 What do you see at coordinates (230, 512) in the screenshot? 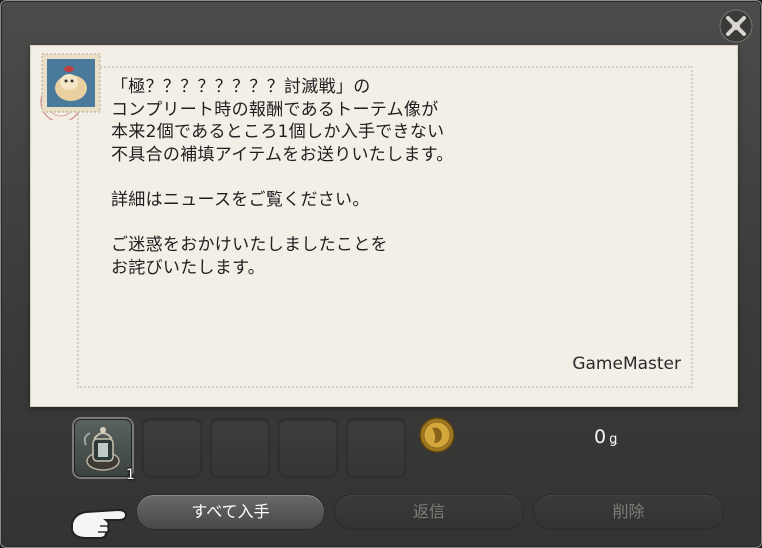
I see `receive-all-button: すべて入手` at bounding box center [230, 512].